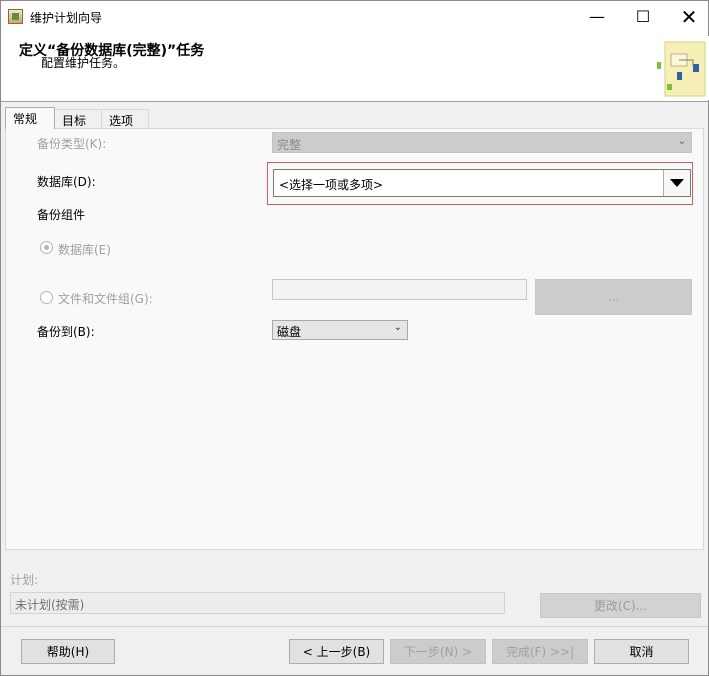 The width and height of the screenshot is (709, 676). I want to click on minimize-button: —, so click(597, 16).